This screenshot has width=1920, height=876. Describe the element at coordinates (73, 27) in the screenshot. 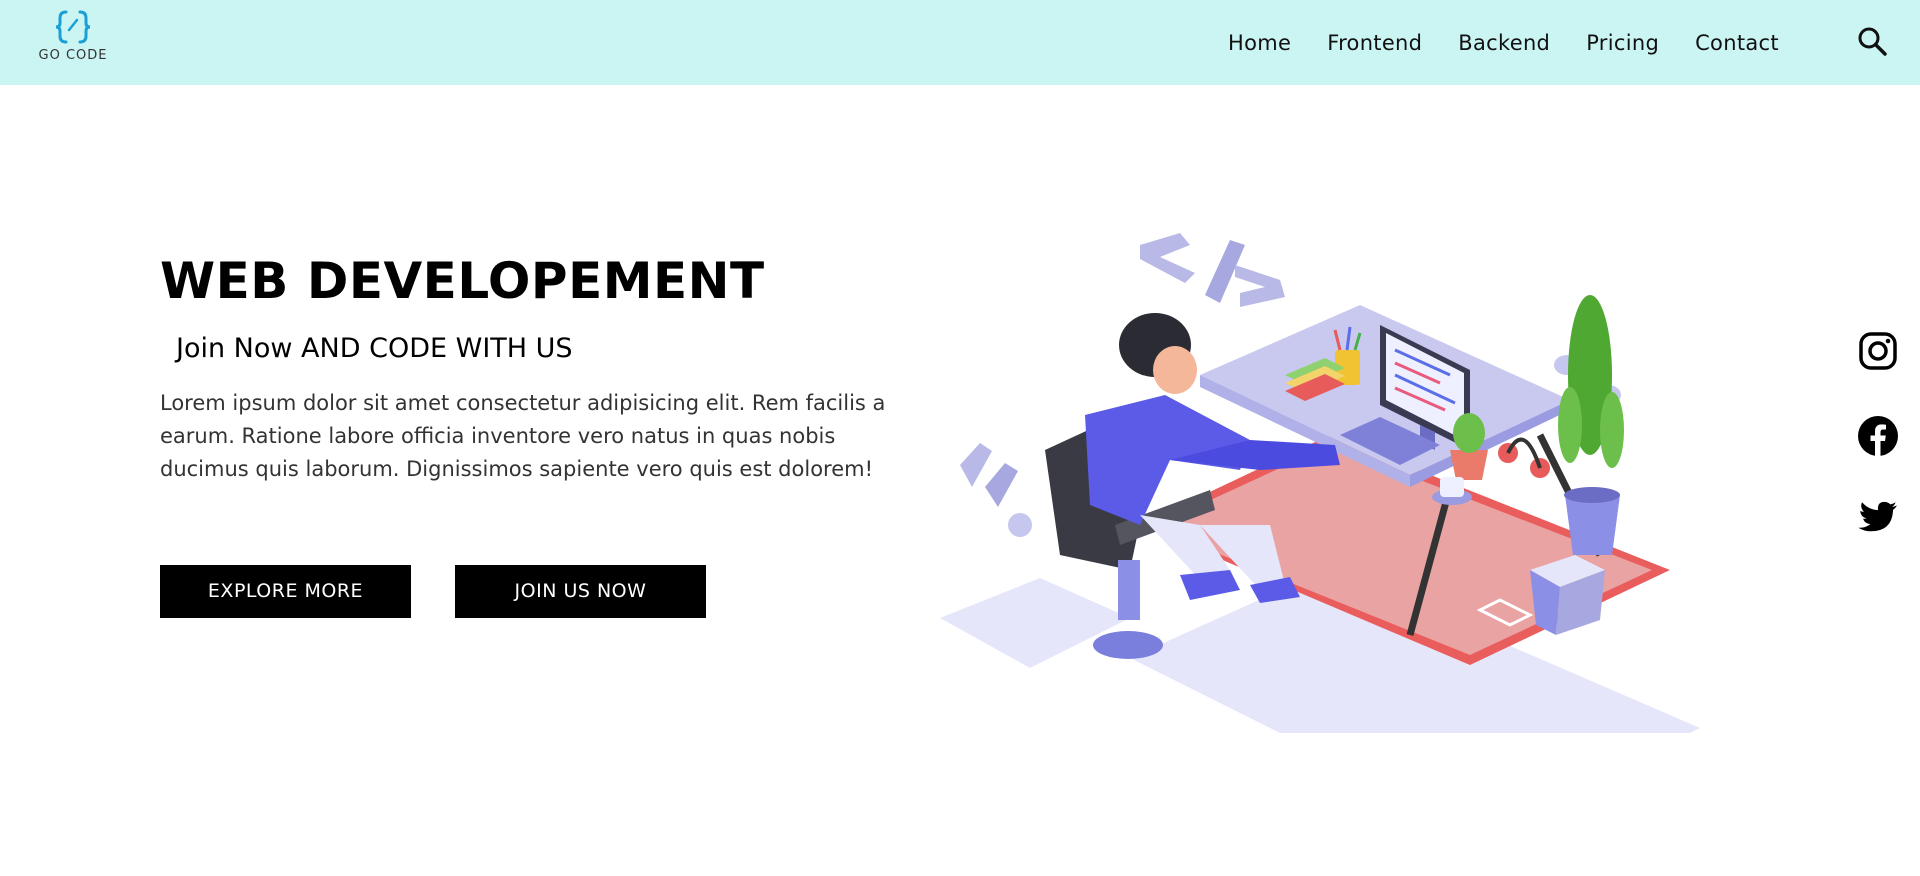

I see `curly-braces-logo-icon` at that location.